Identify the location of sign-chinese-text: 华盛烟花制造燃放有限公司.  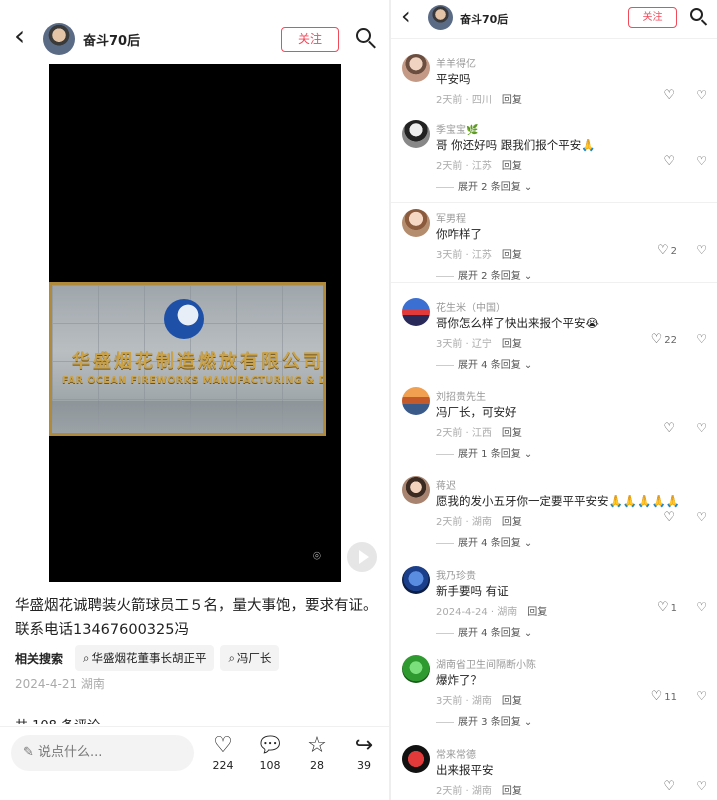
(198, 361).